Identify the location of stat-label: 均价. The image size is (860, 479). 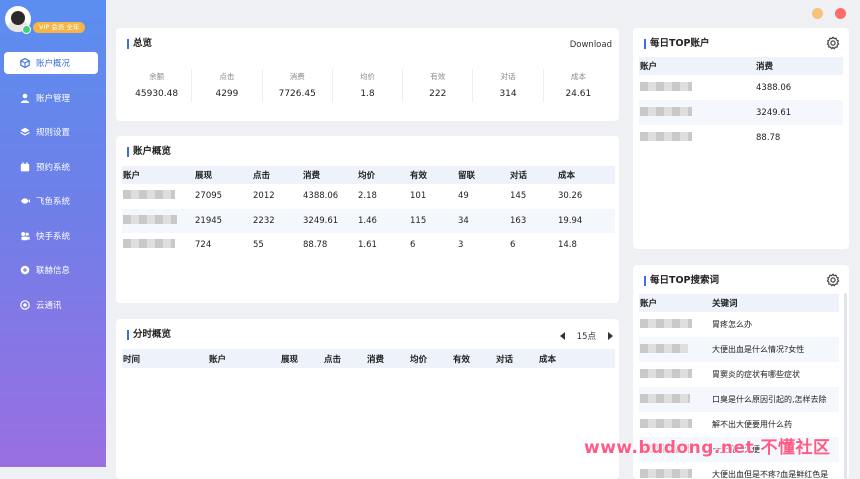
(367, 76).